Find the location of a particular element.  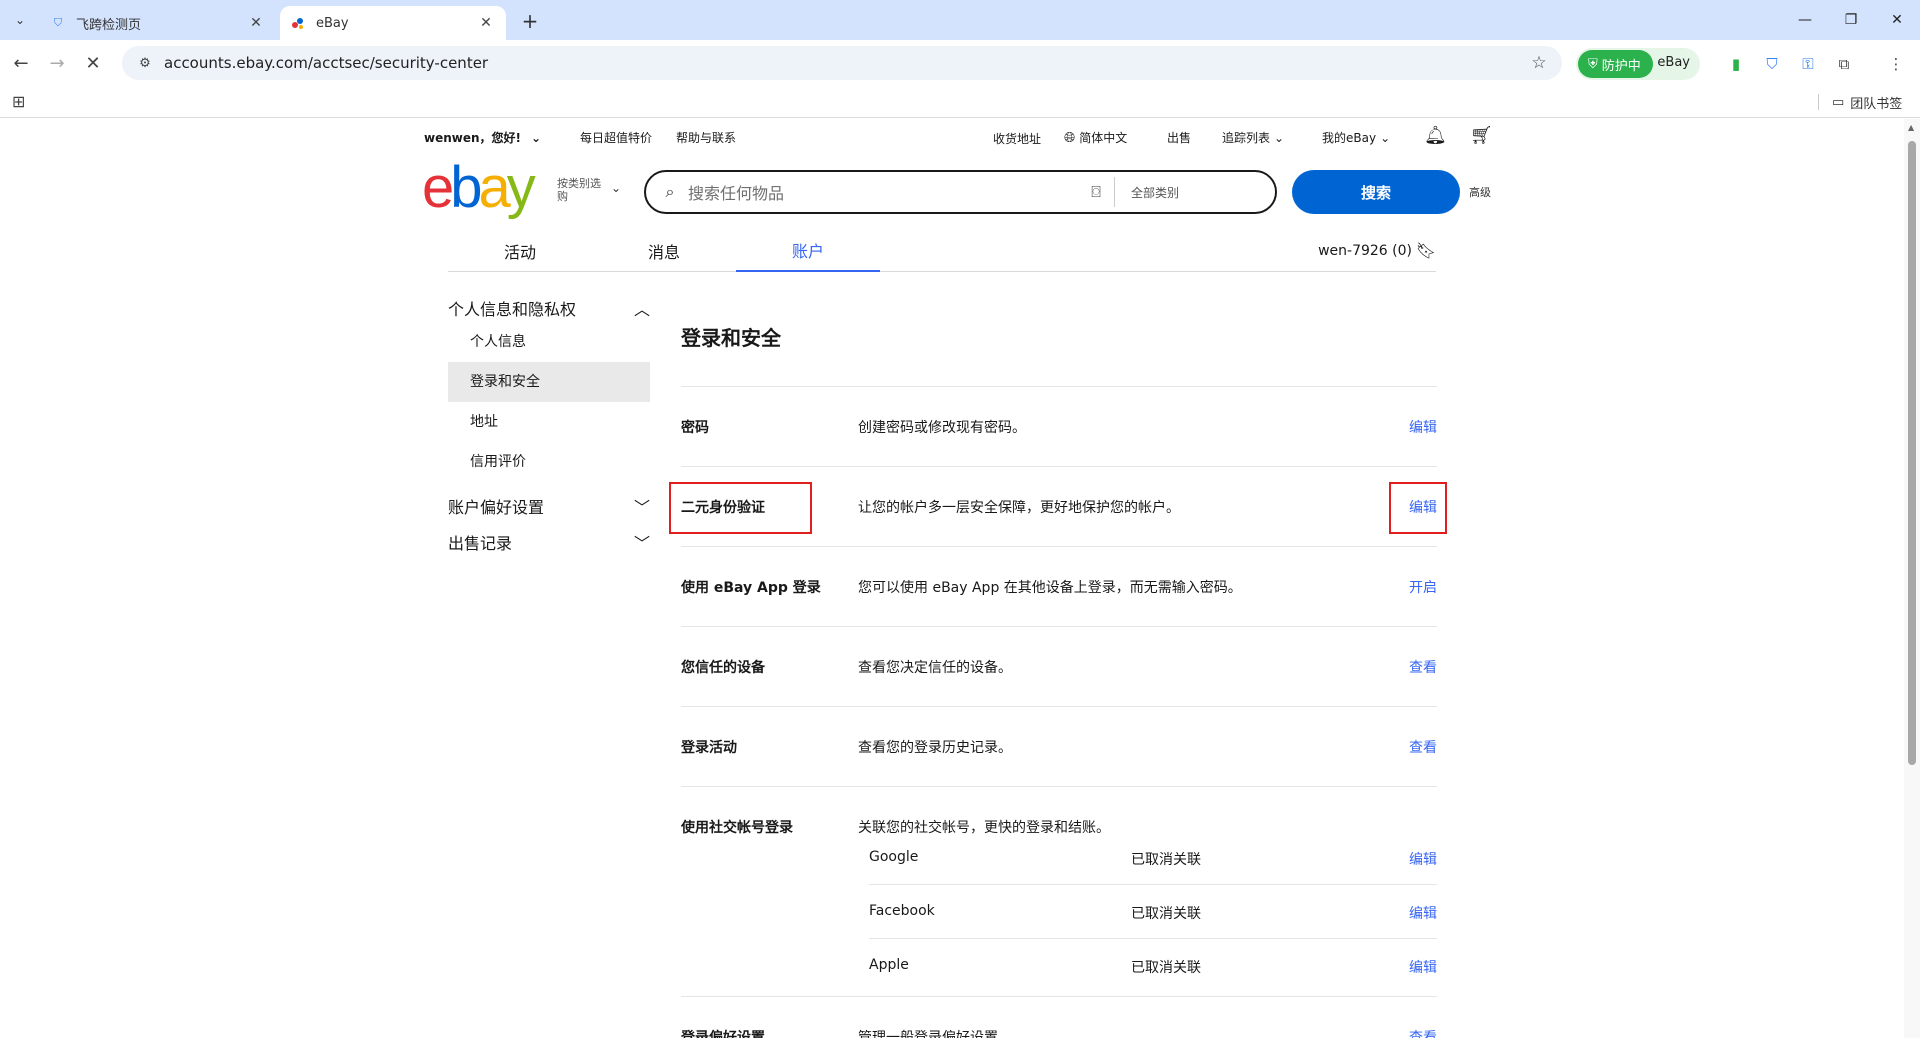

ship-to-link: 收货地址 is located at coordinates (1017, 138).